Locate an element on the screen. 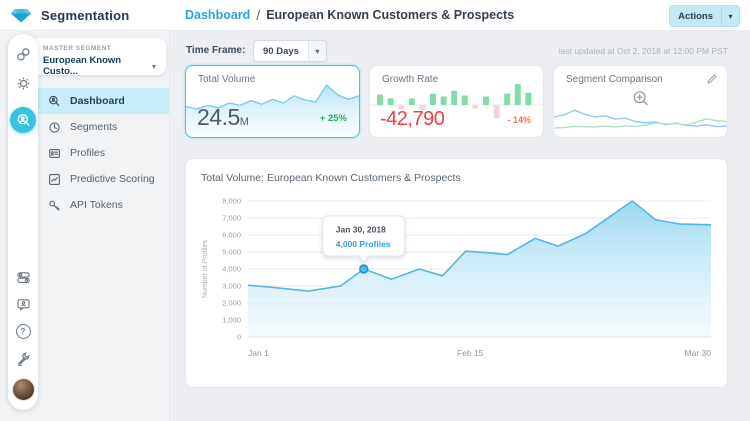  total-volume-value: 24.5M is located at coordinates (223, 117).